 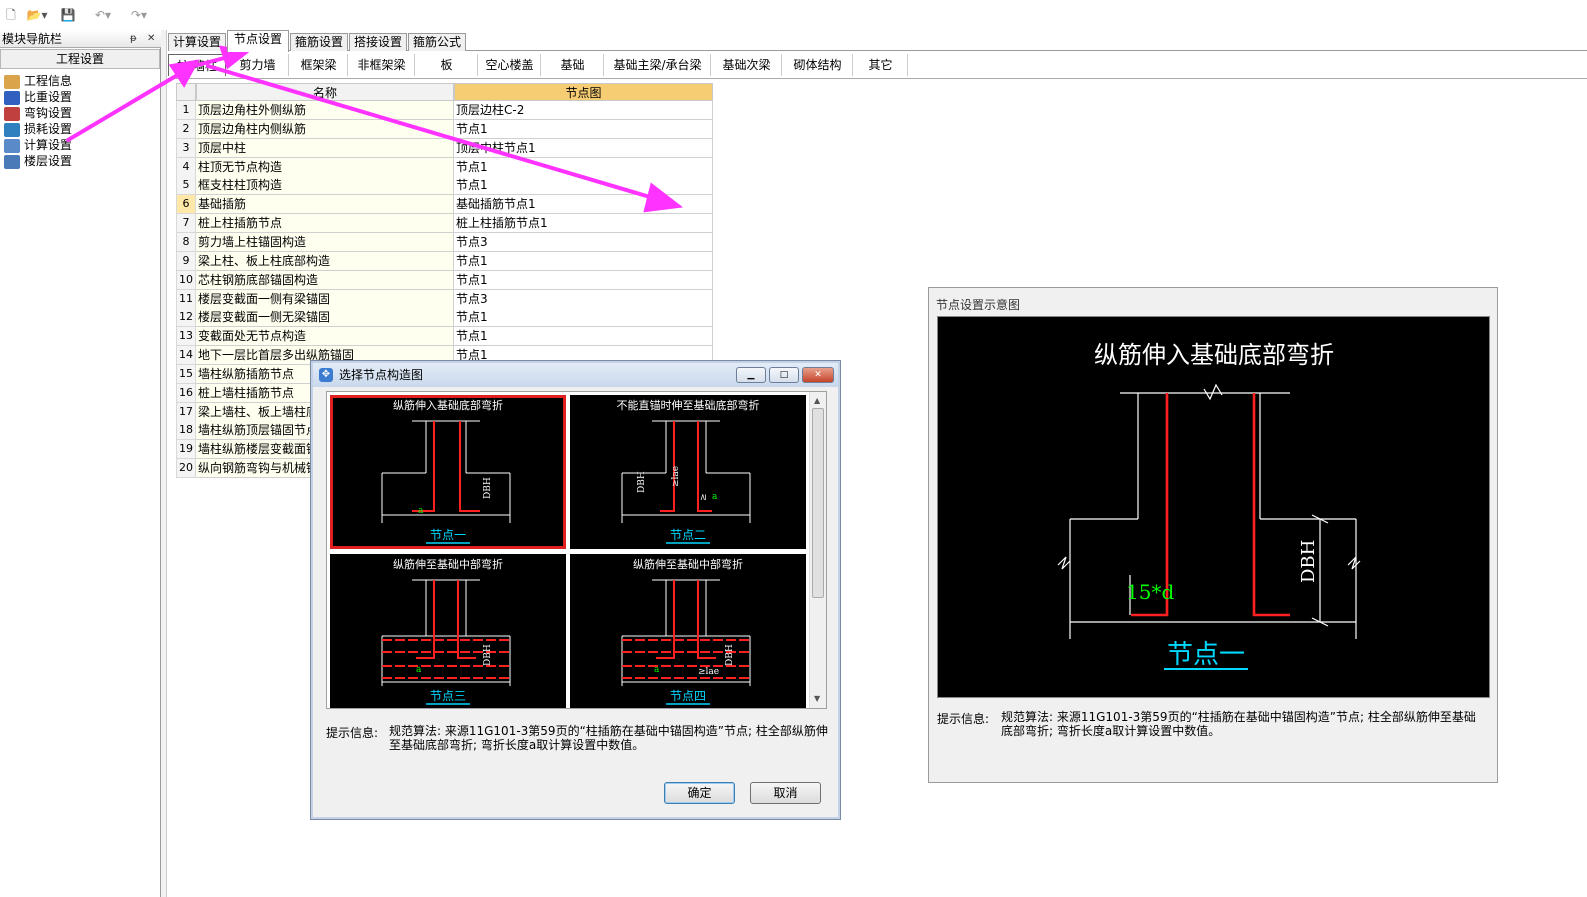 What do you see at coordinates (817, 400) in the screenshot?
I see `scroll-up-icon: ▲` at bounding box center [817, 400].